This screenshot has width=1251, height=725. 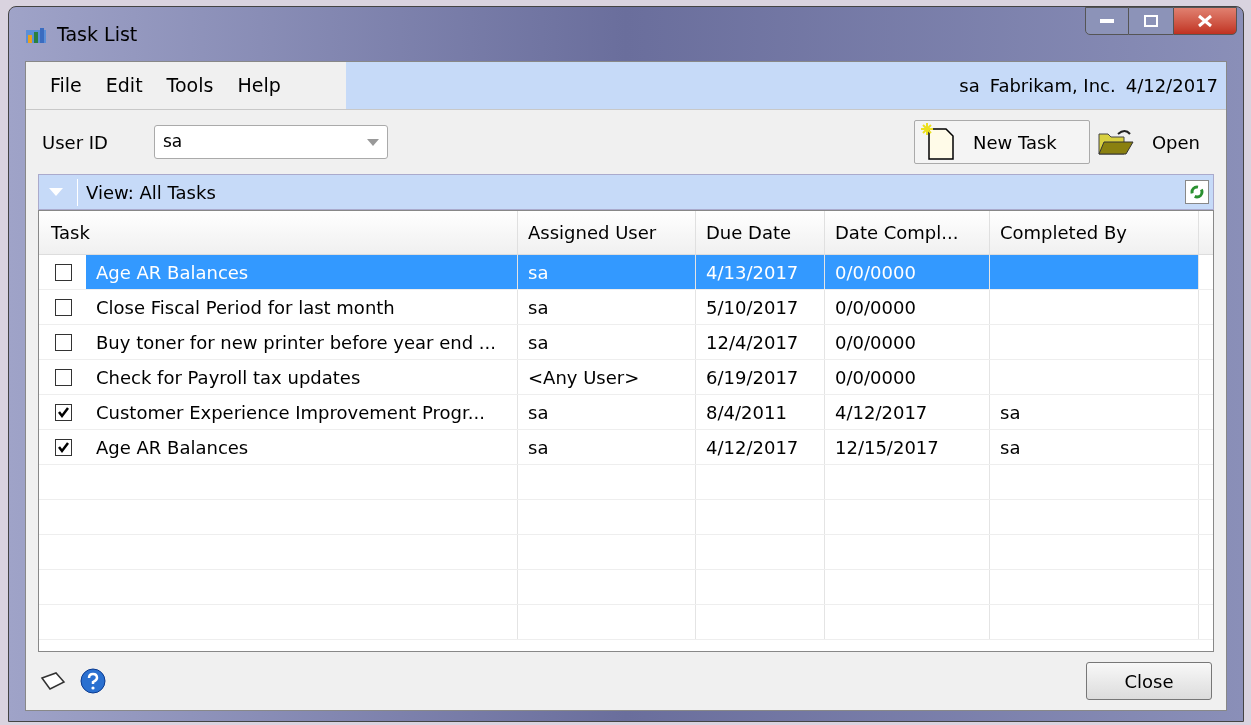 What do you see at coordinates (124, 85) in the screenshot?
I see `menu-item: Edit` at bounding box center [124, 85].